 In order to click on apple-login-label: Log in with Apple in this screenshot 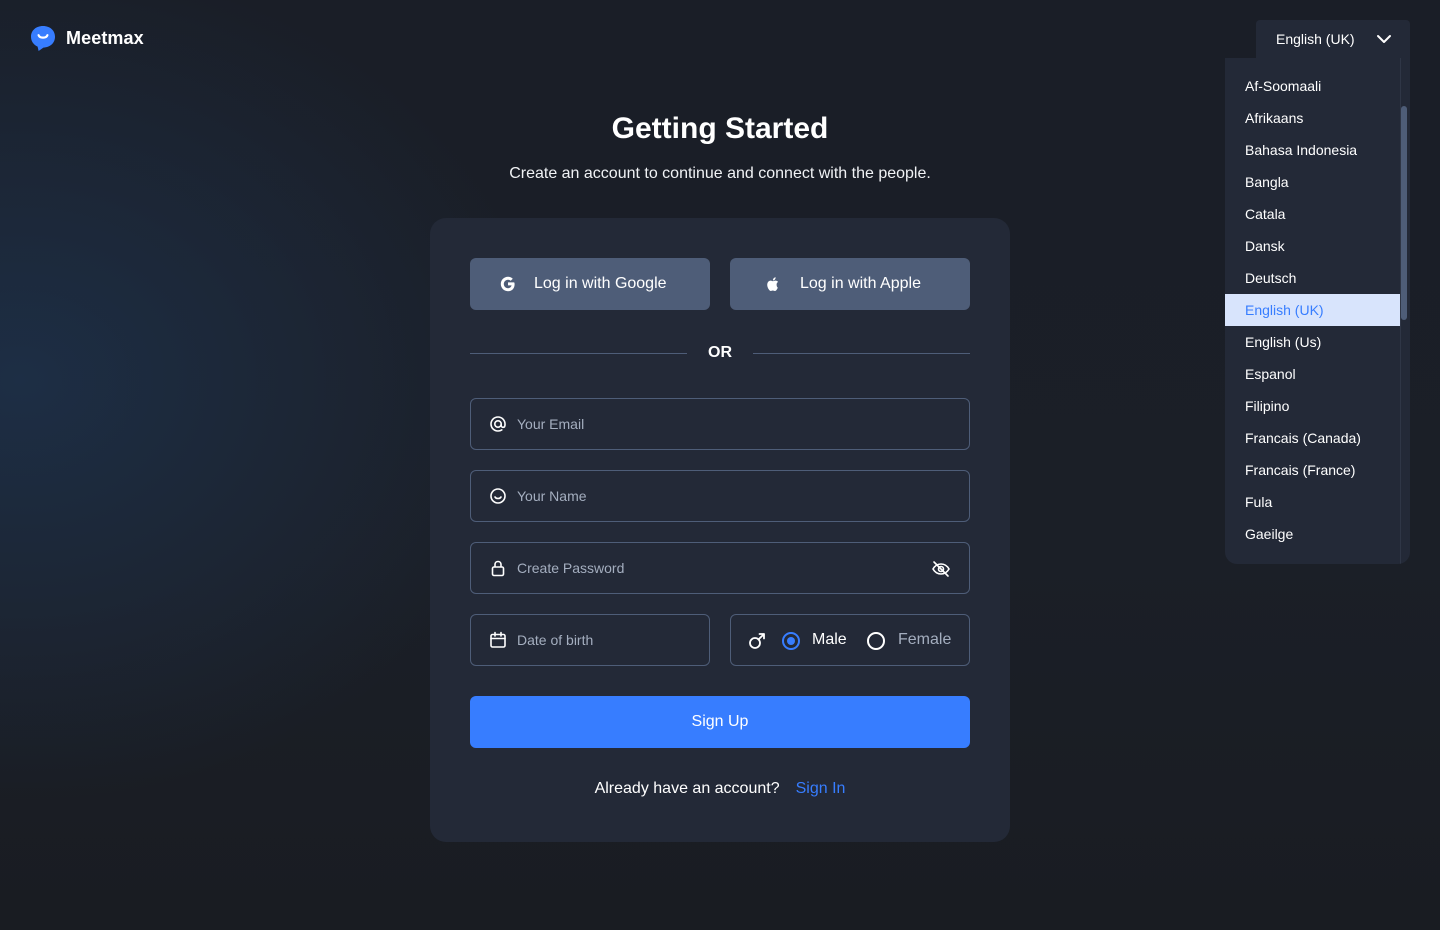, I will do `click(860, 283)`.